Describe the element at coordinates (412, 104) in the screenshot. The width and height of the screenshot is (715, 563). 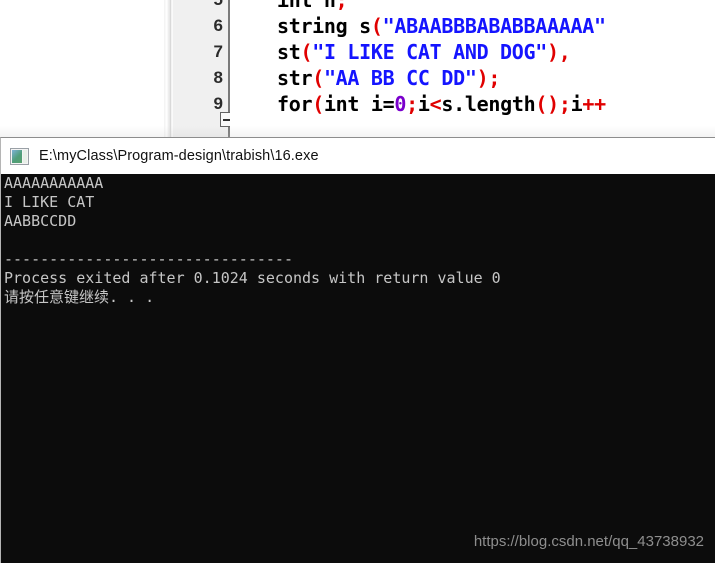
I see `code-token-9-4: ;` at that location.